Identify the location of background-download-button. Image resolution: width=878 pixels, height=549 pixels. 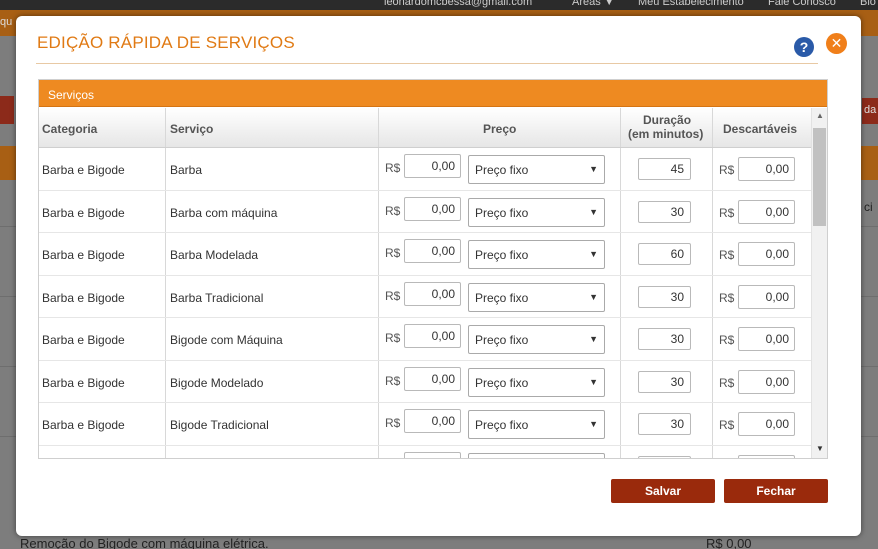
(7, 110).